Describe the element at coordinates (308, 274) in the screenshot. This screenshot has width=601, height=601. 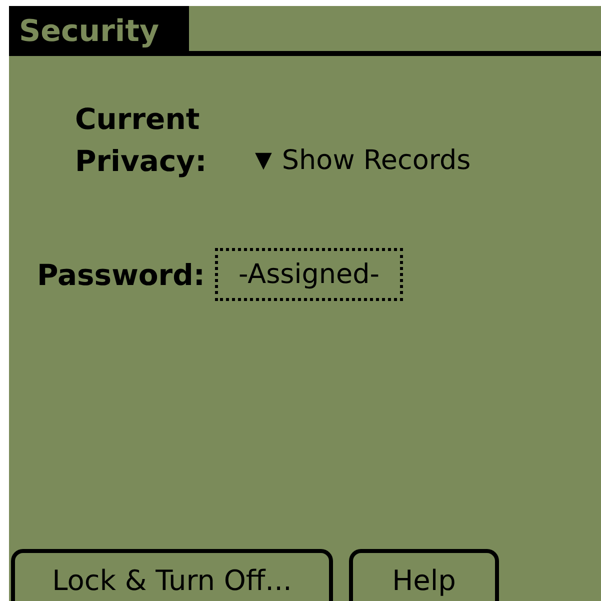
I see `password-field: -Assigned-` at that location.